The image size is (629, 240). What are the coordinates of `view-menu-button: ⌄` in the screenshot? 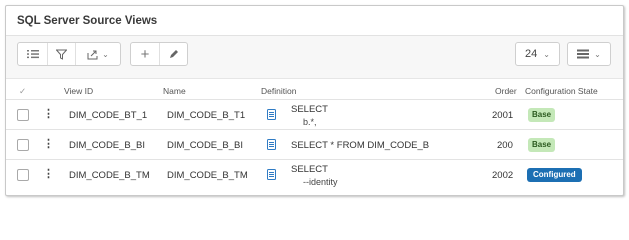 It's located at (589, 54).